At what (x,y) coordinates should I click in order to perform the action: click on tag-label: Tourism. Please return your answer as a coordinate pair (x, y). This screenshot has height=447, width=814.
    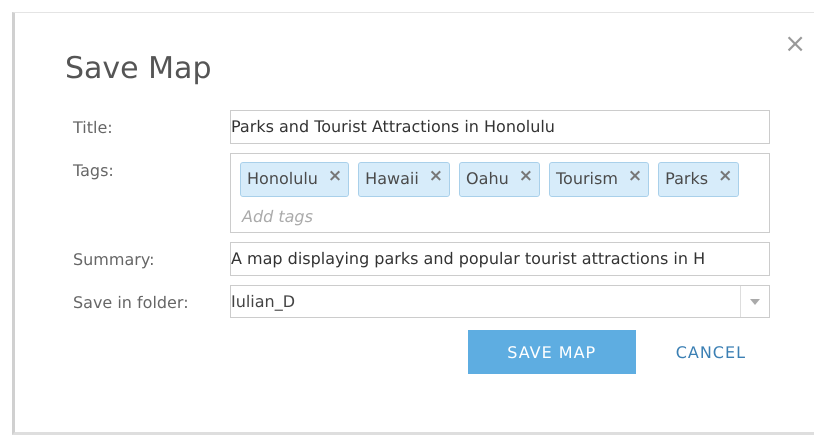
    Looking at the image, I should click on (587, 178).